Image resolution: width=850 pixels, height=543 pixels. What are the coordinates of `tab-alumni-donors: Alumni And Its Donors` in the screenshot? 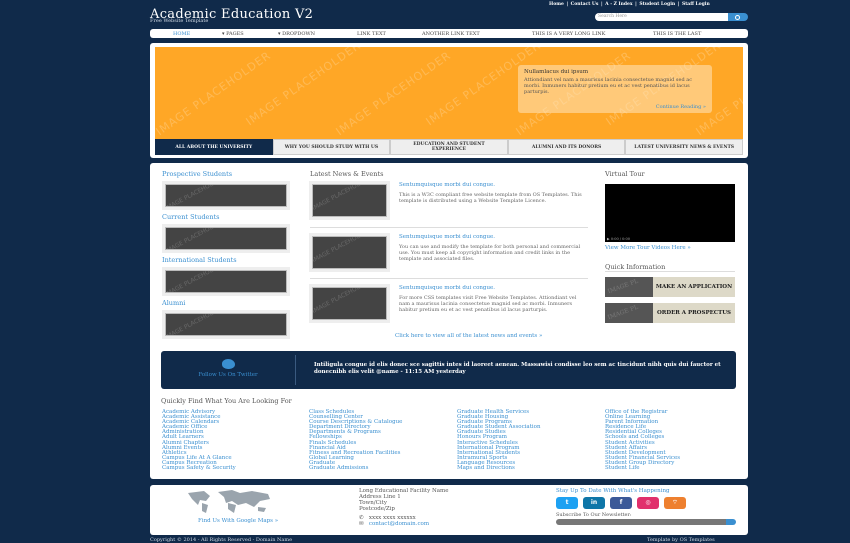 It's located at (566, 147).